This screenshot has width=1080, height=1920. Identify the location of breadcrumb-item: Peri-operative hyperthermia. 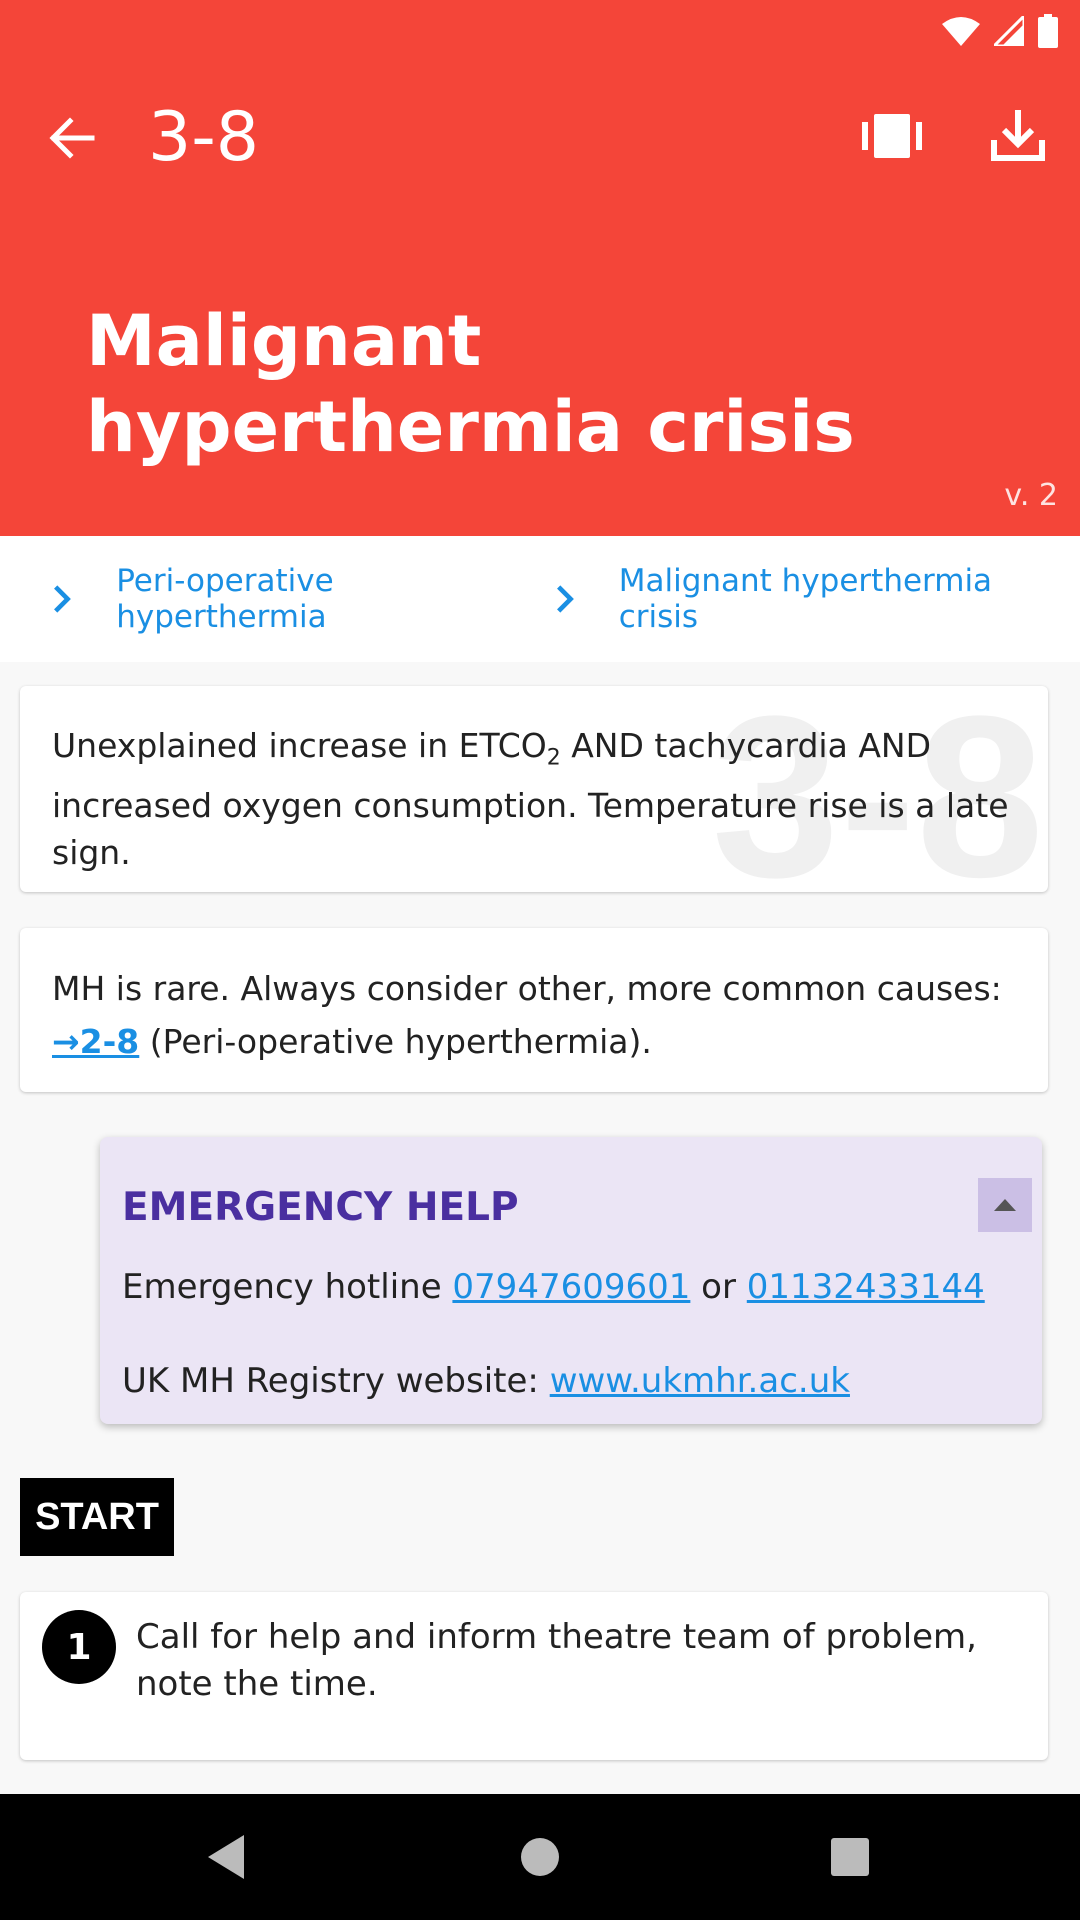
(285, 599).